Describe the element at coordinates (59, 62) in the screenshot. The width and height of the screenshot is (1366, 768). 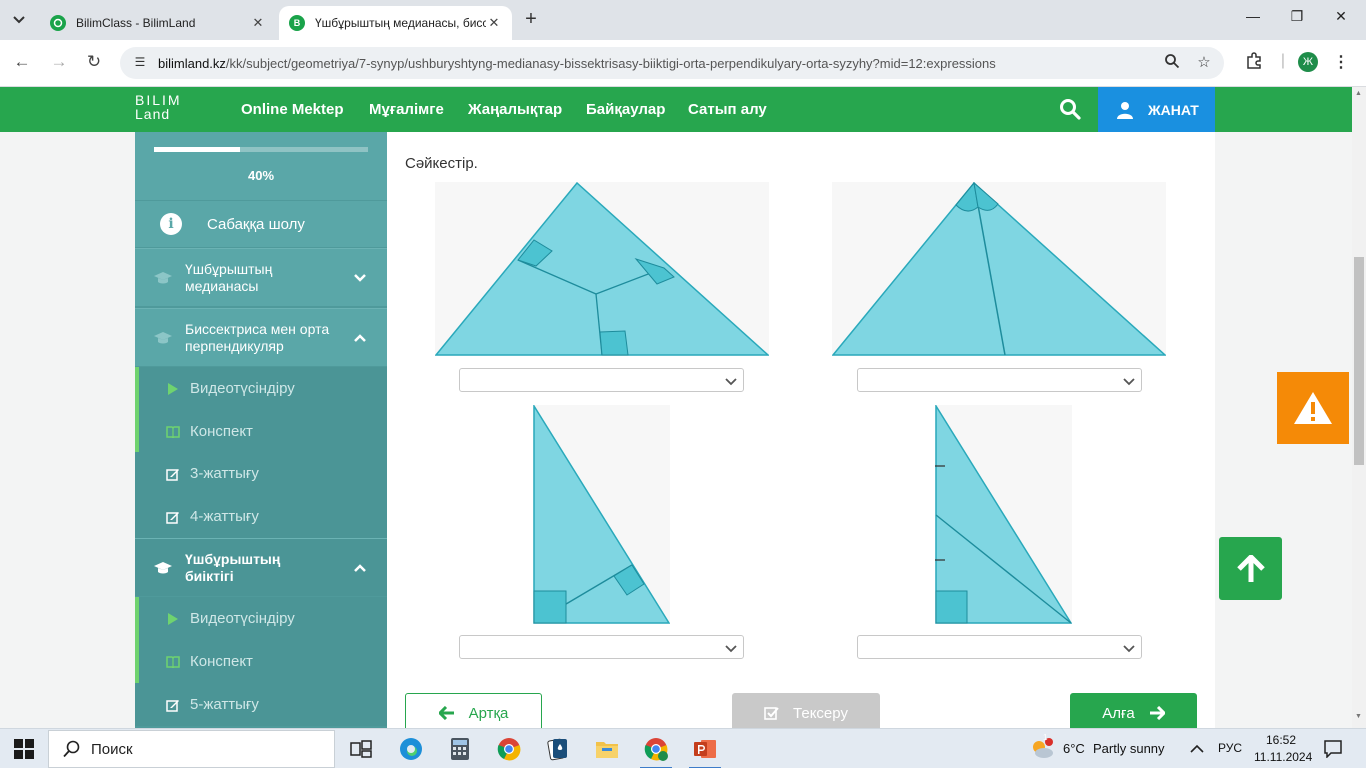
I see `forward-arrow-icon: →` at that location.